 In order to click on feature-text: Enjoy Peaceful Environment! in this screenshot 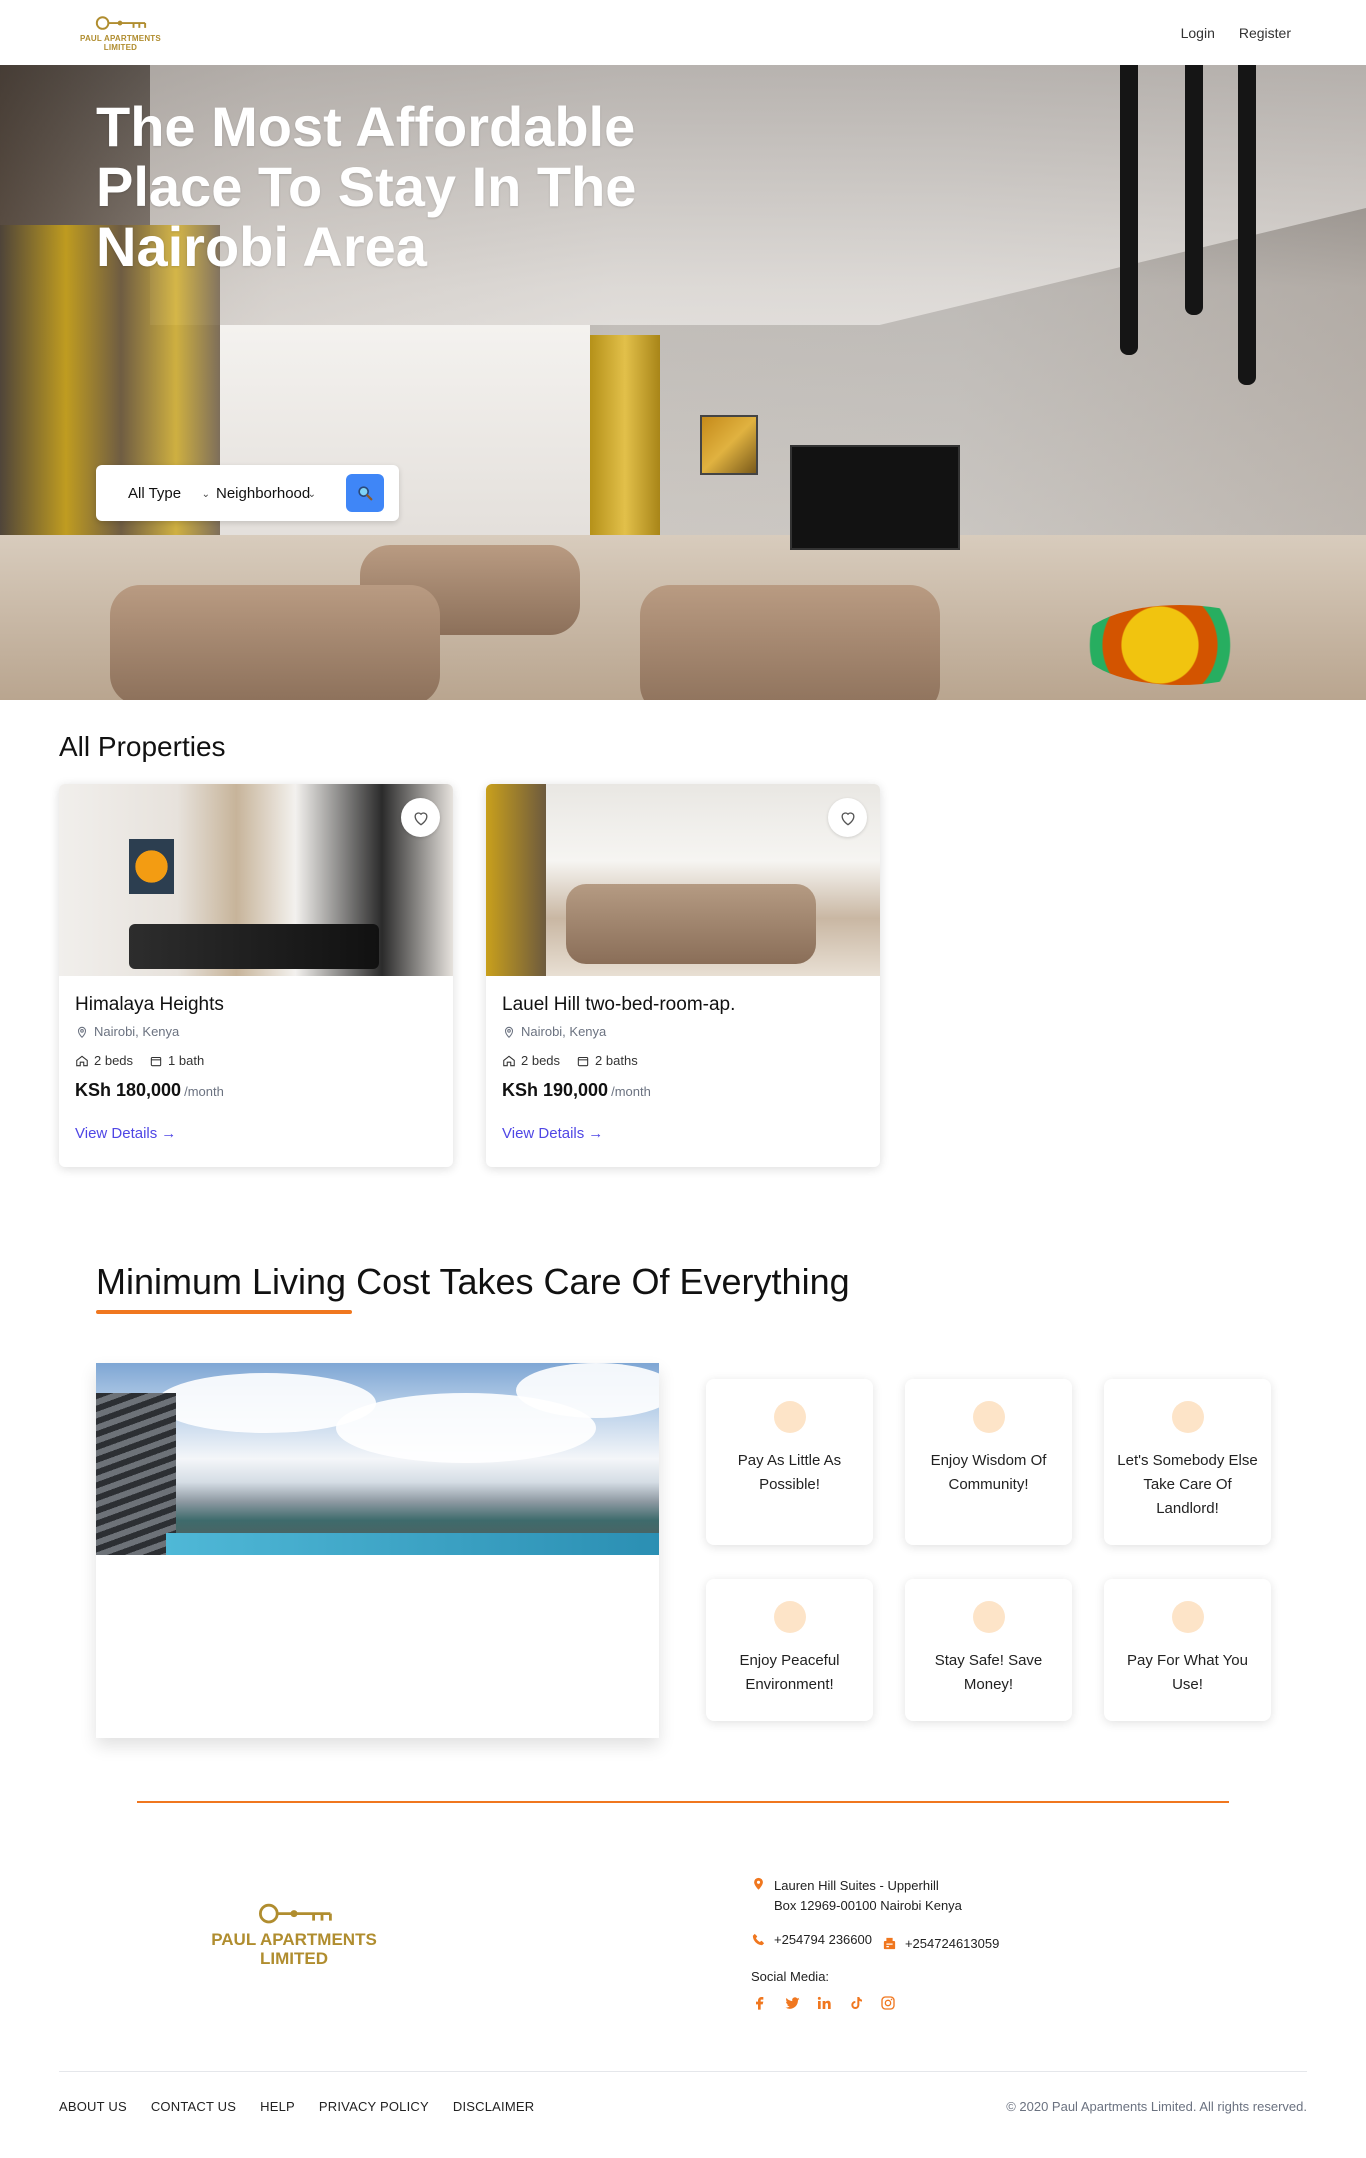, I will do `click(789, 1672)`.